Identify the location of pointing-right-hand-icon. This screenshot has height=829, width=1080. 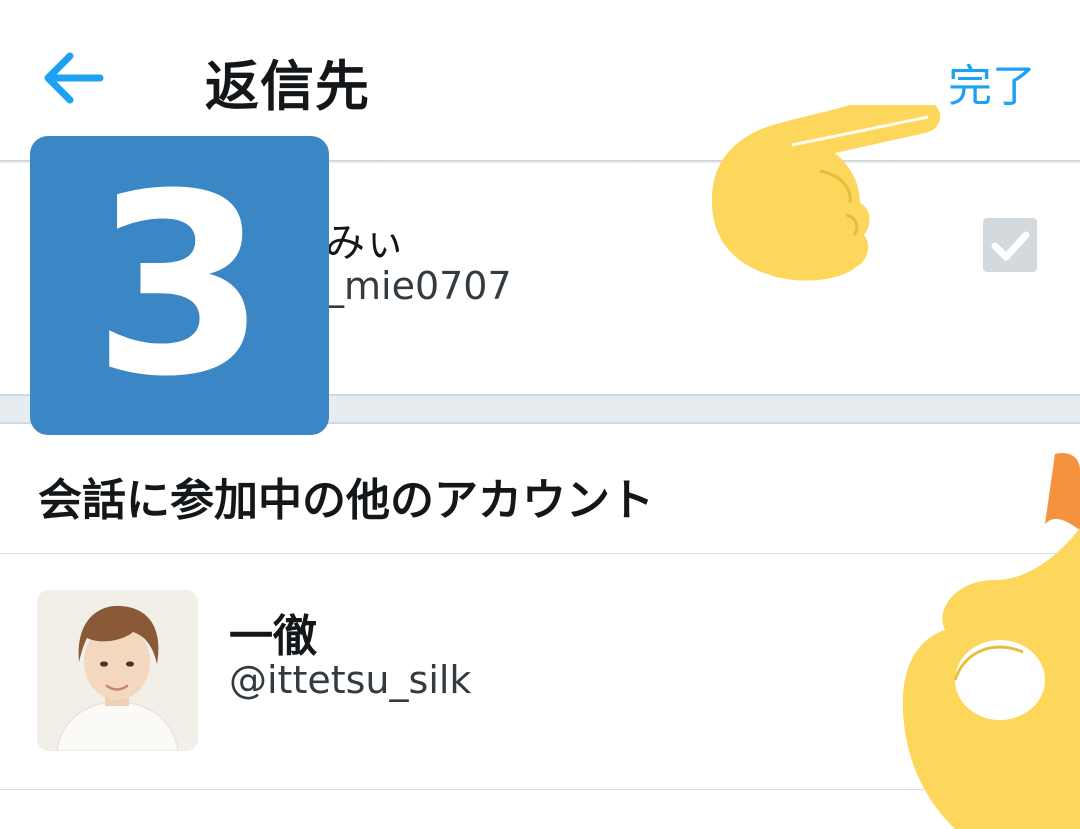
(826, 193).